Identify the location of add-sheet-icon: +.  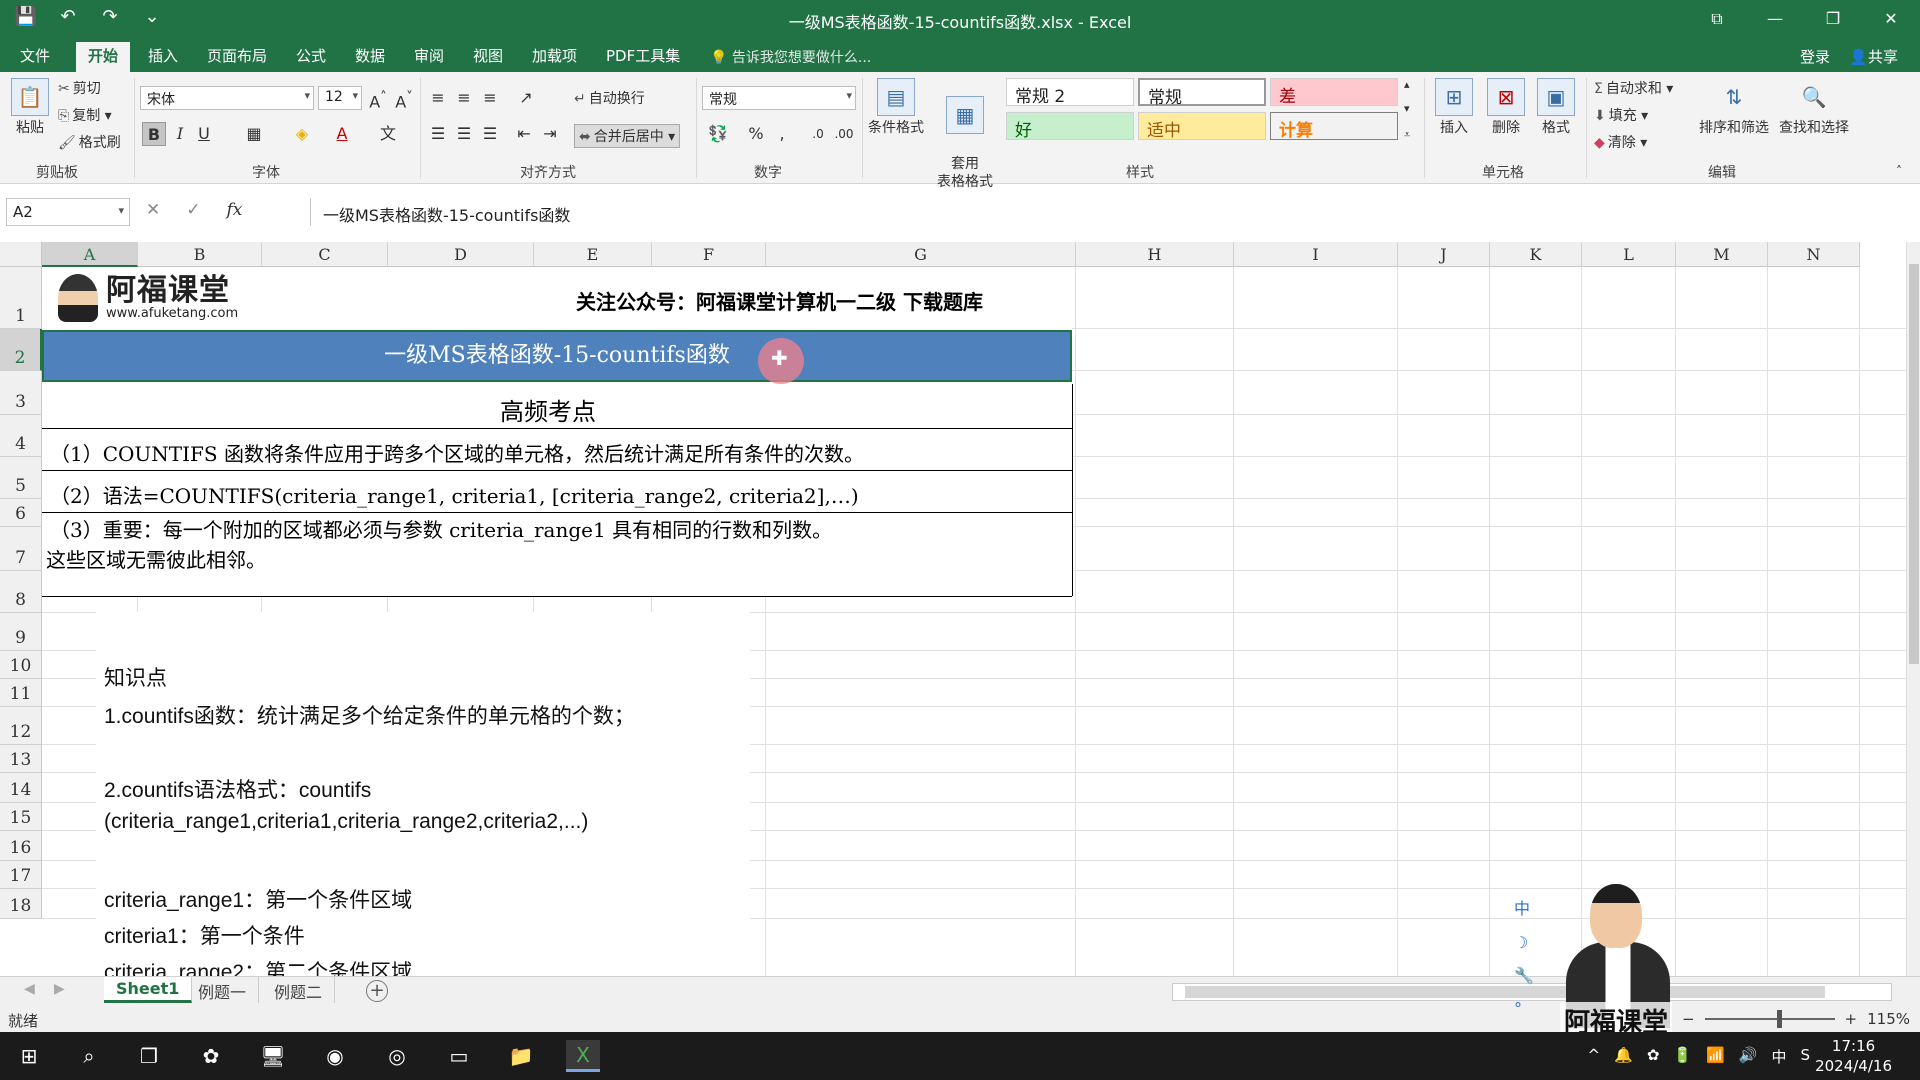
(377, 991).